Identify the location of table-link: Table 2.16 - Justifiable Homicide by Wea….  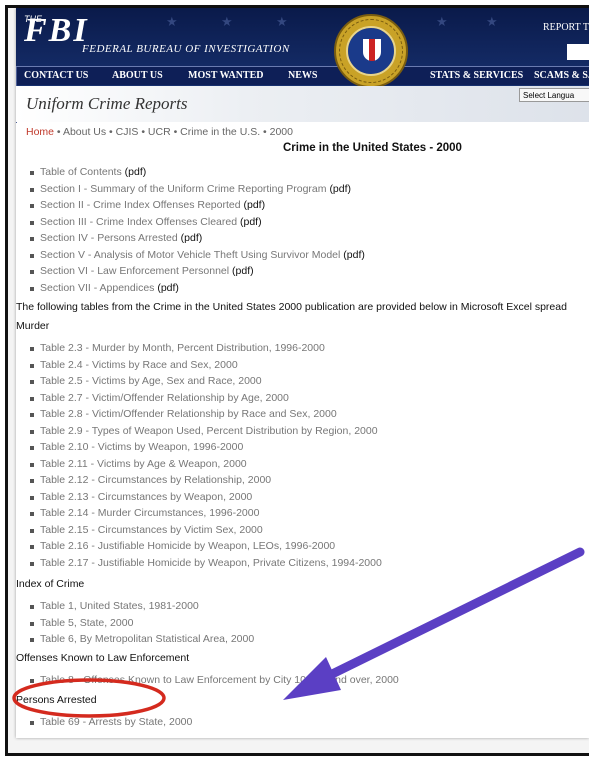
(204, 548).